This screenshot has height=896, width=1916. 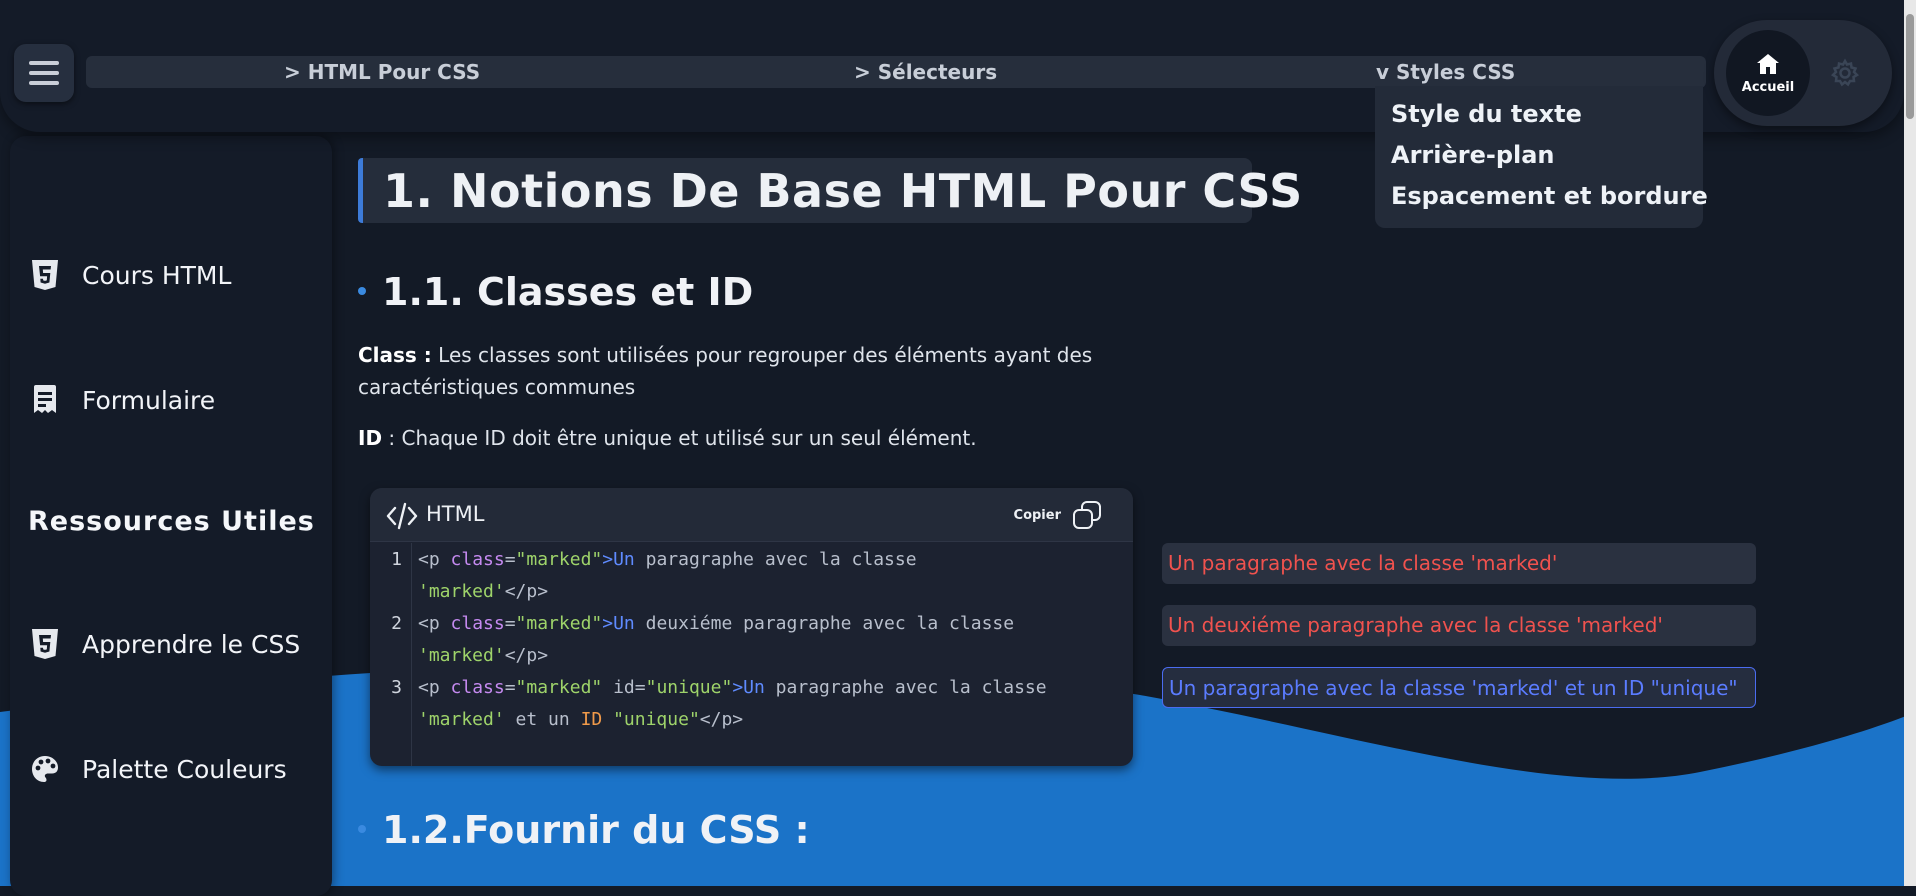 I want to click on line-number: 3, so click(x=396, y=687).